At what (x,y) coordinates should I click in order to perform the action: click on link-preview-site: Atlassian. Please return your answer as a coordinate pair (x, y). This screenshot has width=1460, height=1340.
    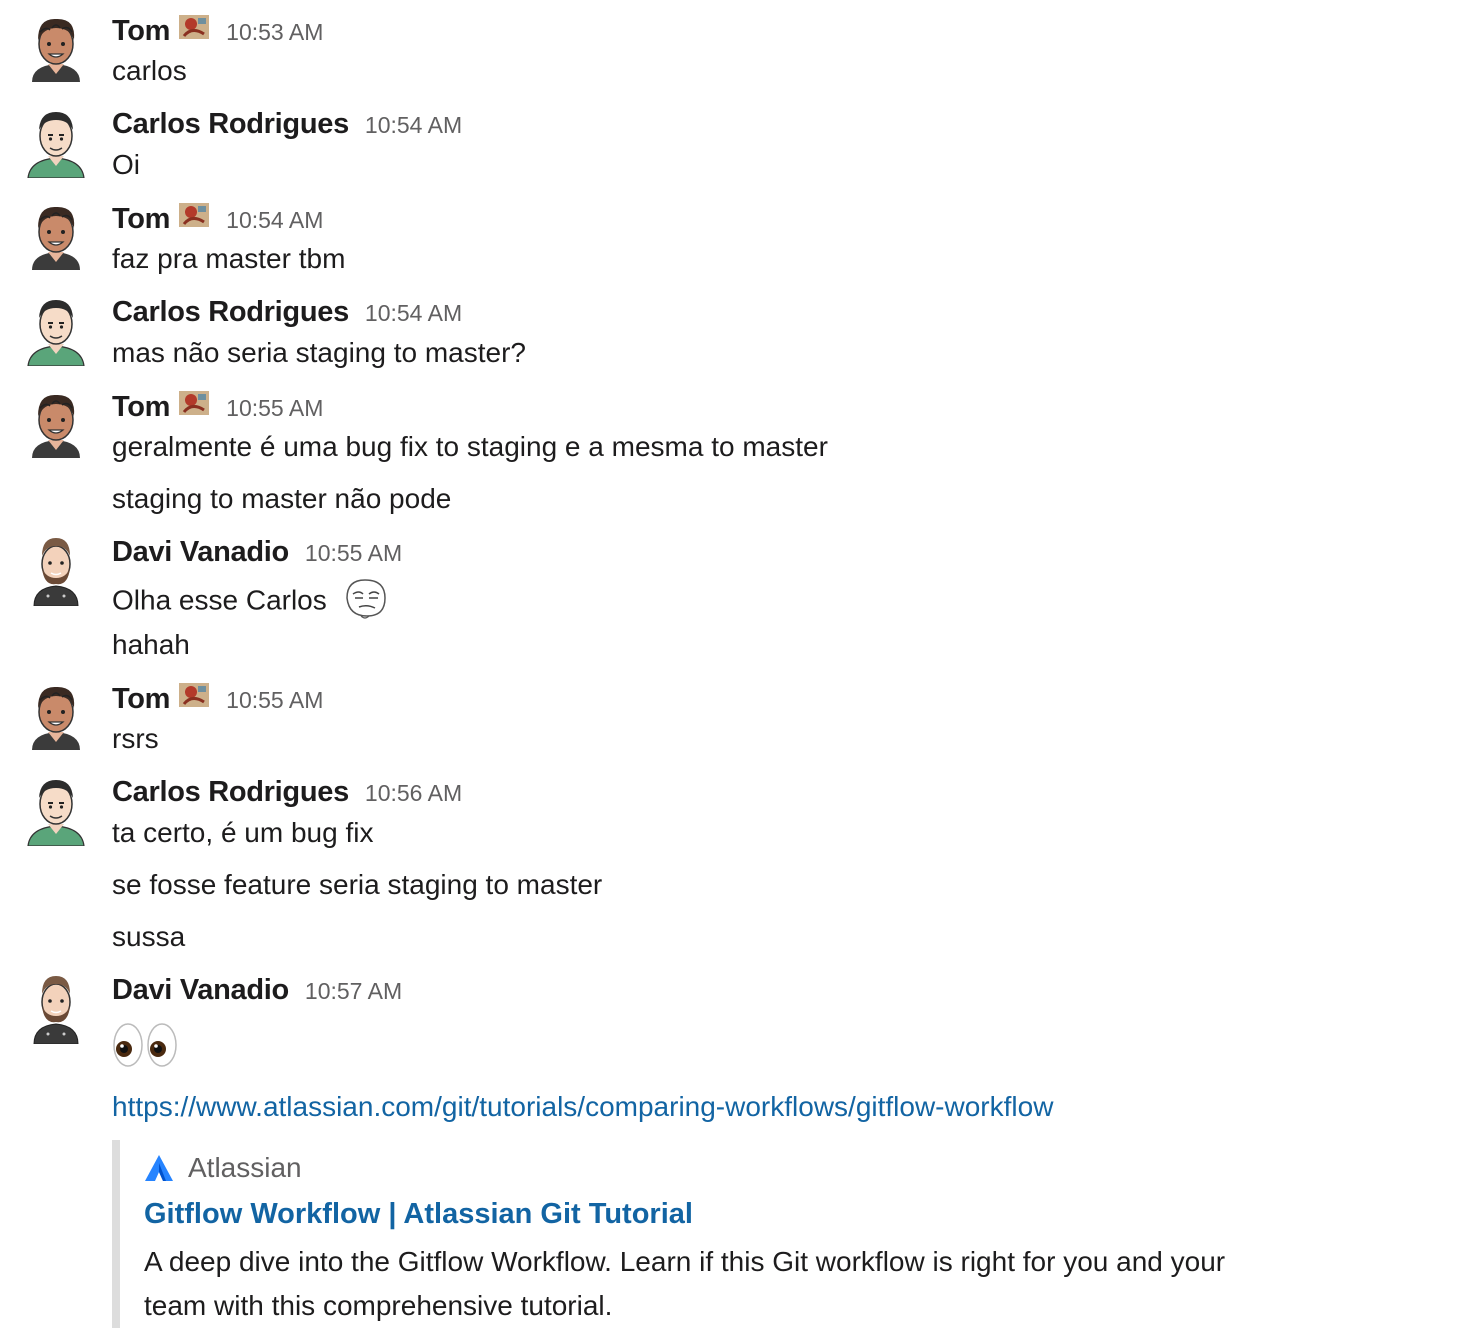
    Looking at the image, I should click on (223, 1168).